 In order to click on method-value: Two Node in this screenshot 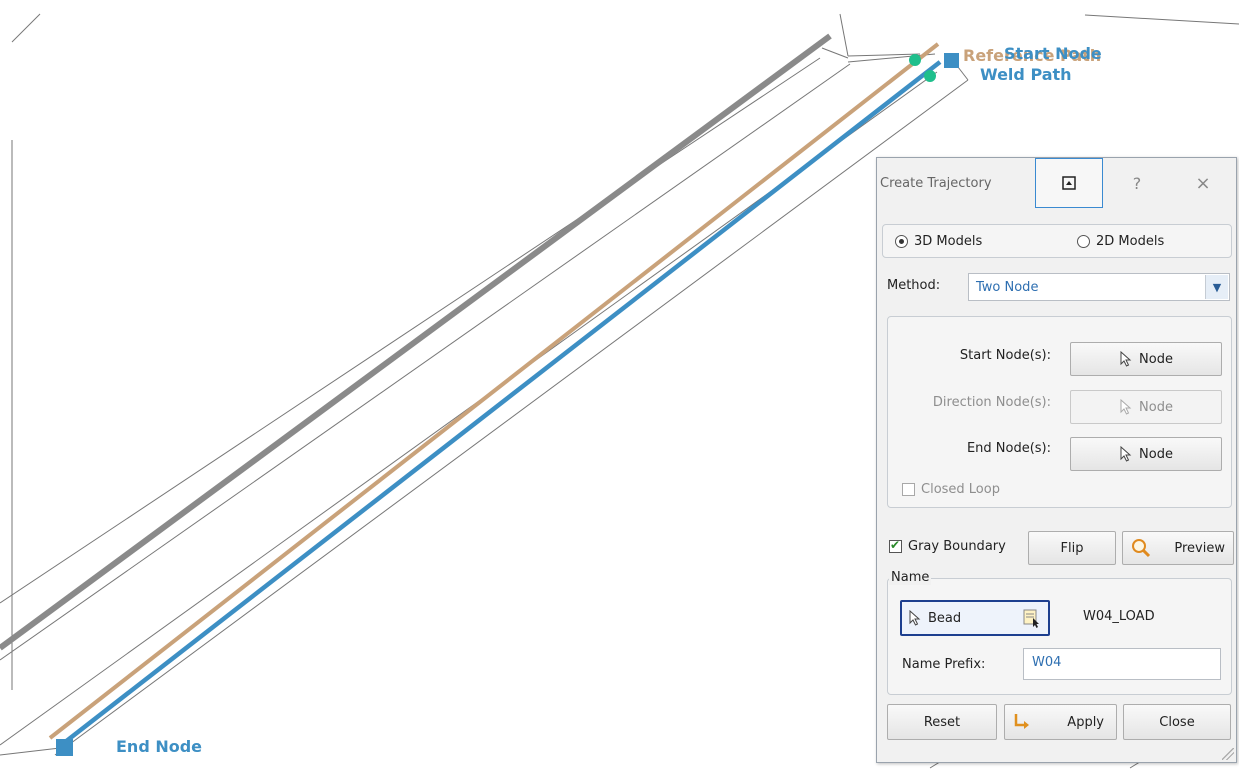, I will do `click(1007, 287)`.